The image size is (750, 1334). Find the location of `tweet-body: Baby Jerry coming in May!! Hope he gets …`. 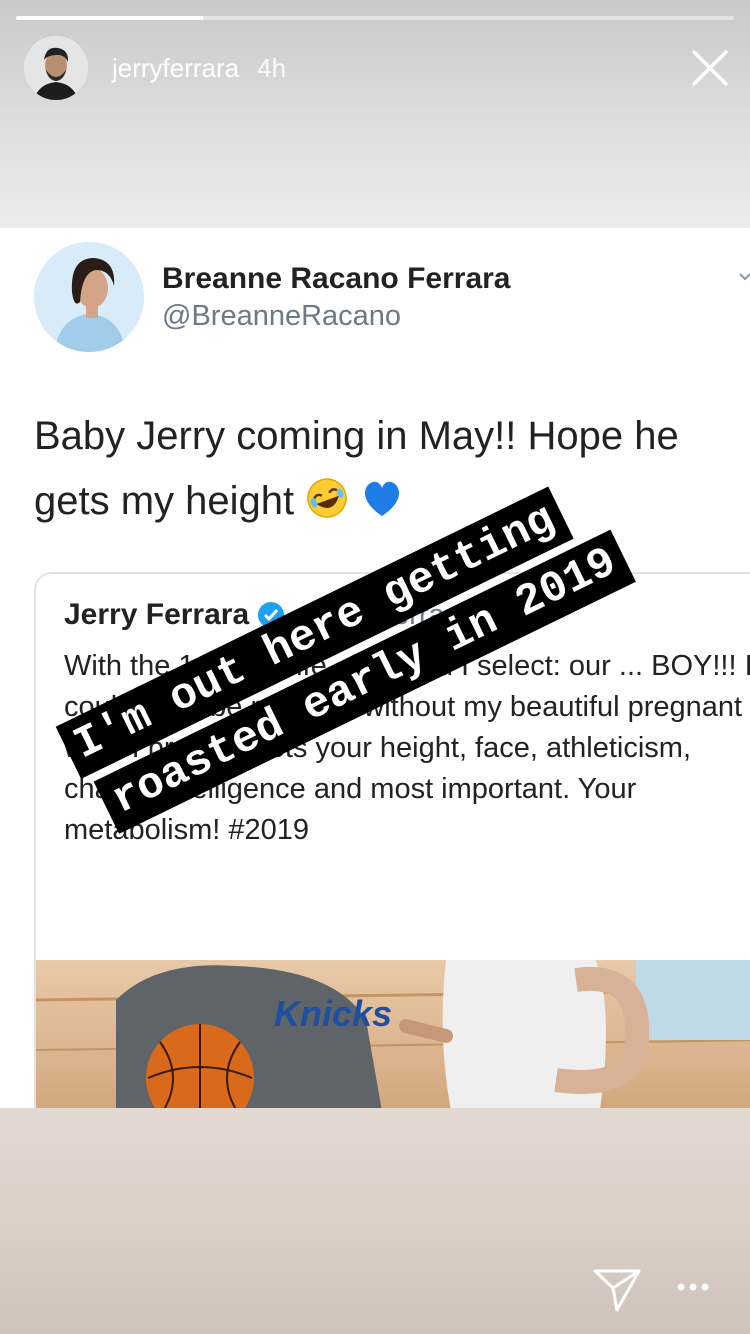

tweet-body: Baby Jerry coming in May!! Hope he gets … is located at coordinates (384, 469).